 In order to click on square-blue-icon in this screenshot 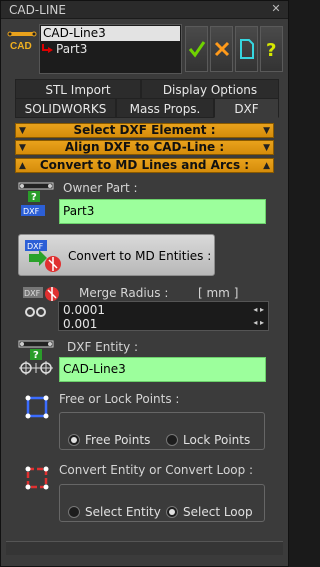, I will do `click(37, 407)`.